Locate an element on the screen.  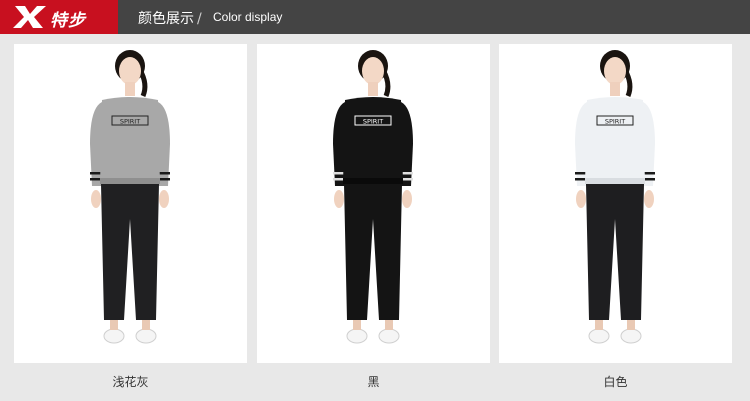
product-caption-white: 白色 is located at coordinates (615, 382).